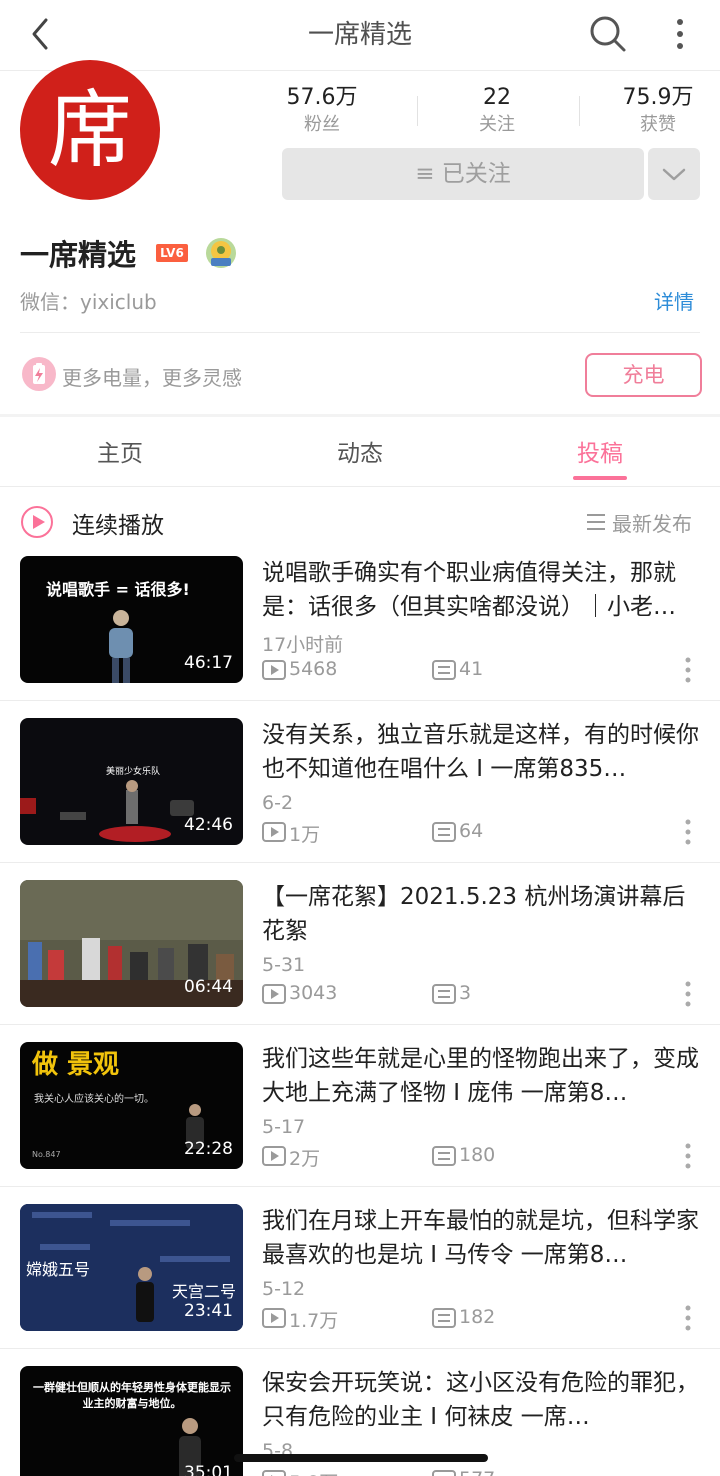 Image resolution: width=720 pixels, height=1476 pixels. What do you see at coordinates (131, 1267) in the screenshot?
I see `video-thumbnail: 嫦娥五号 天宫二号 23:41` at bounding box center [131, 1267].